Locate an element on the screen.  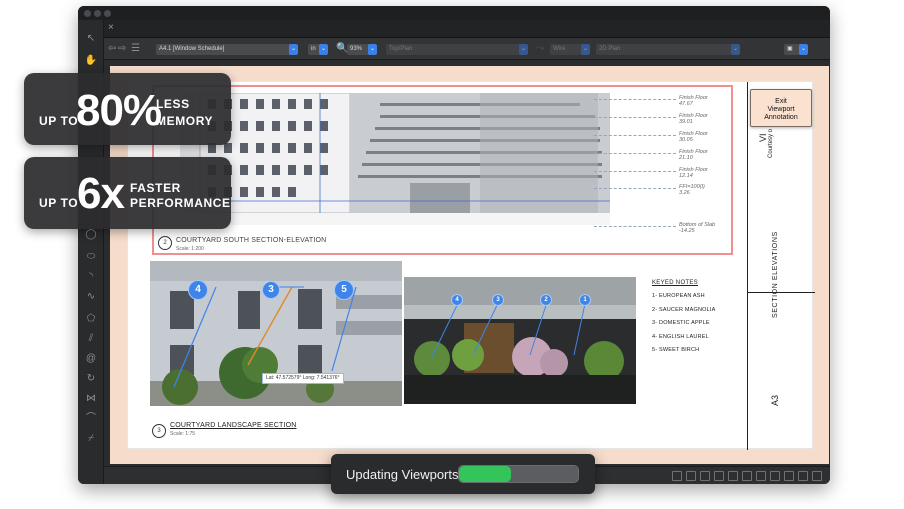
settings-icon is located at coordinates (817, 476).